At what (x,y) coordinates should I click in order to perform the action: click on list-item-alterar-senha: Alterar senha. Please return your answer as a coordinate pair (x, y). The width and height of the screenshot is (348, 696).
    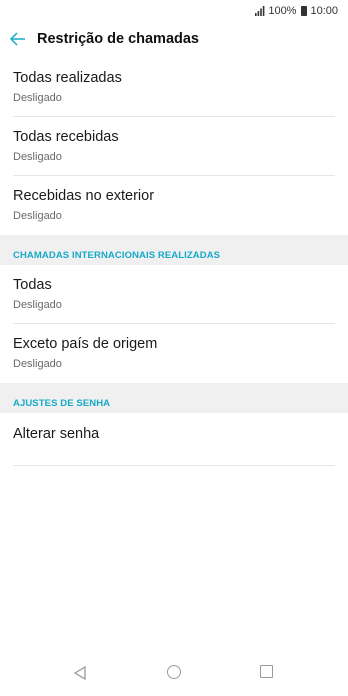
    Looking at the image, I should click on (174, 439).